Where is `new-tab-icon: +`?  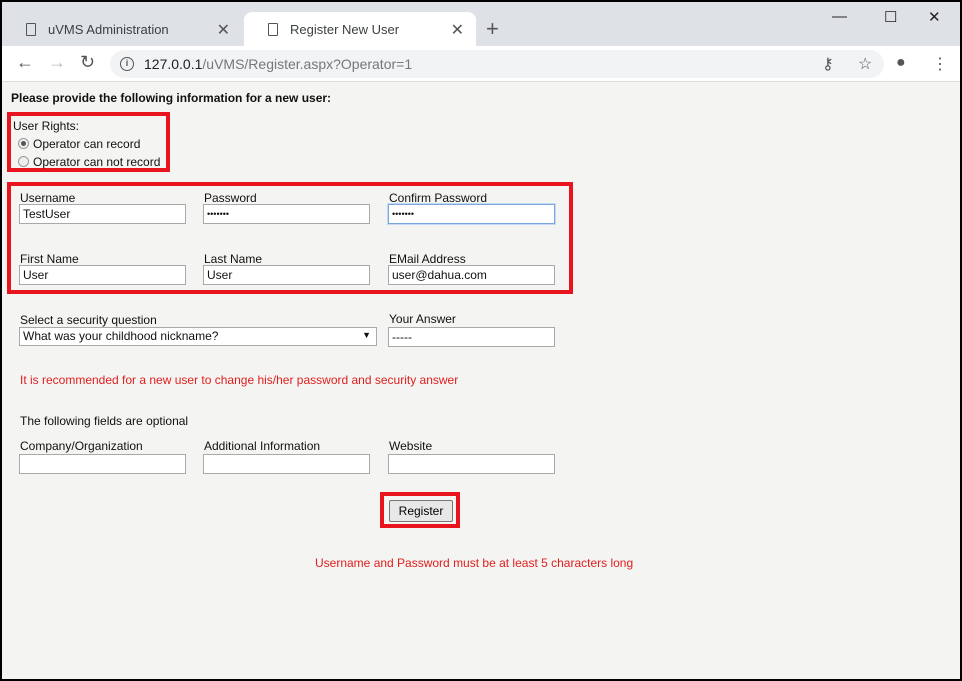 new-tab-icon: + is located at coordinates (492, 29).